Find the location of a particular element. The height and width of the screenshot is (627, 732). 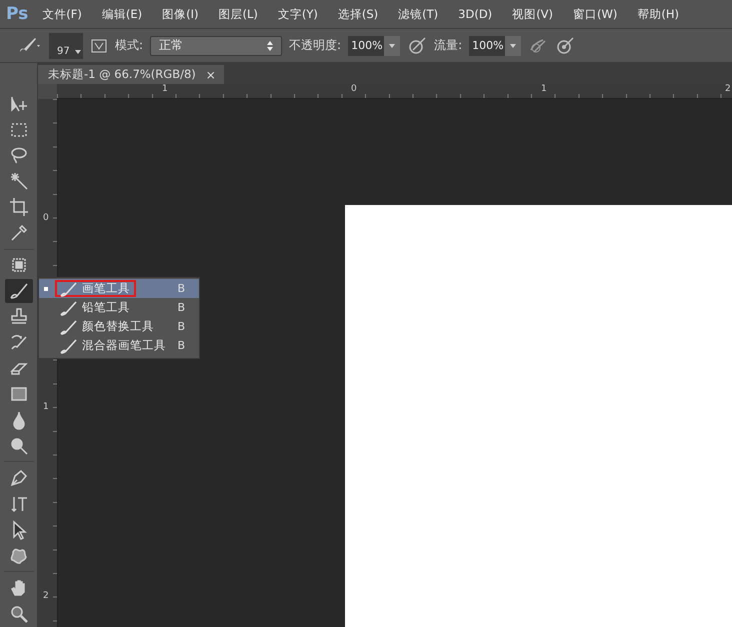

brush-panel-icon is located at coordinates (99, 45).